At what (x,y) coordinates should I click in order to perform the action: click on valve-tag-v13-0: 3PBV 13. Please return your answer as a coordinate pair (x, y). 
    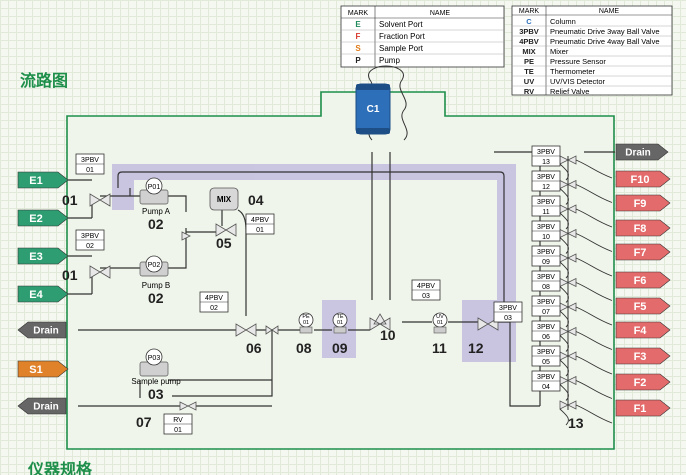
    Looking at the image, I should click on (546, 156).